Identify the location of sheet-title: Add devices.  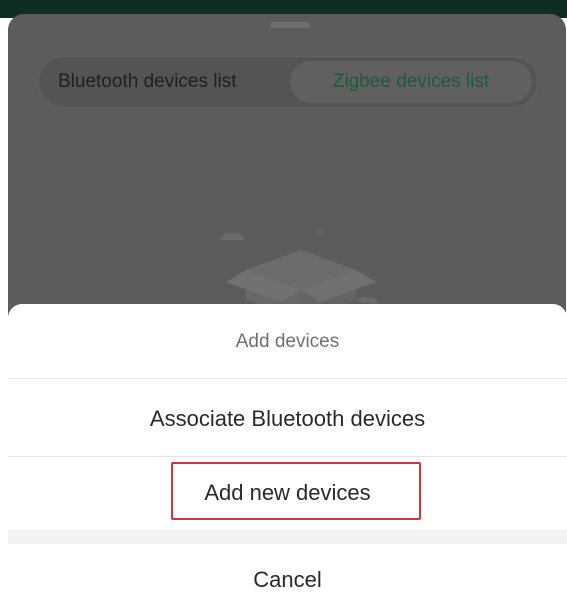
(287, 341).